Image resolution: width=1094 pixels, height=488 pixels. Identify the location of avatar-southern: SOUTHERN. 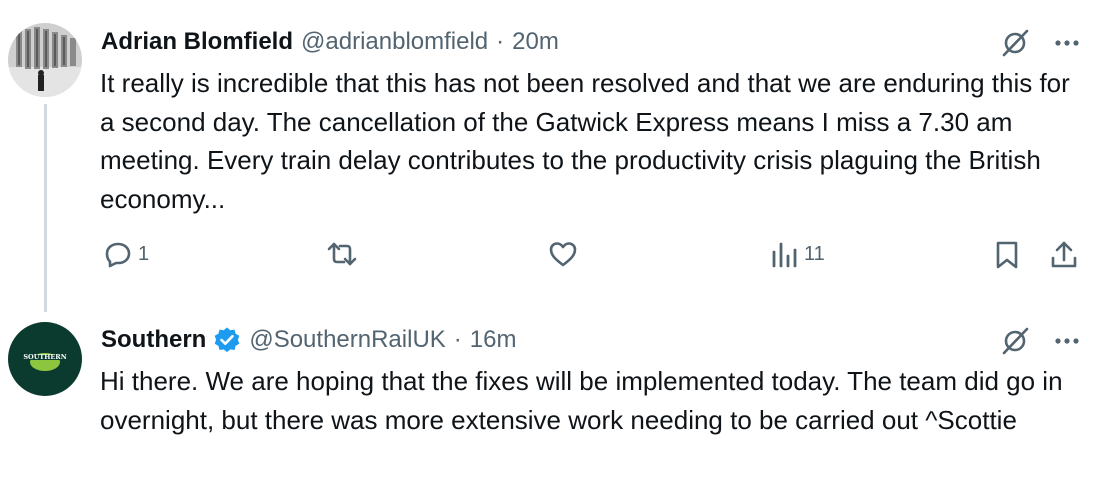
(45, 359).